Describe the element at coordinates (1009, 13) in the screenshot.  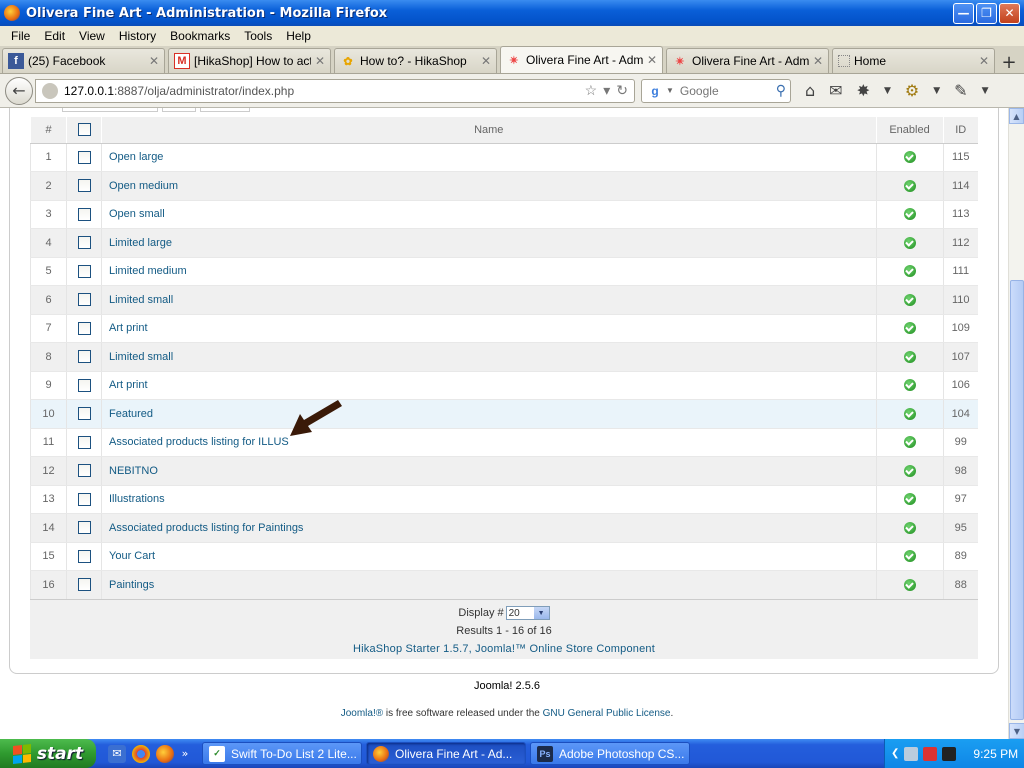
I see `close-button: ✕` at that location.